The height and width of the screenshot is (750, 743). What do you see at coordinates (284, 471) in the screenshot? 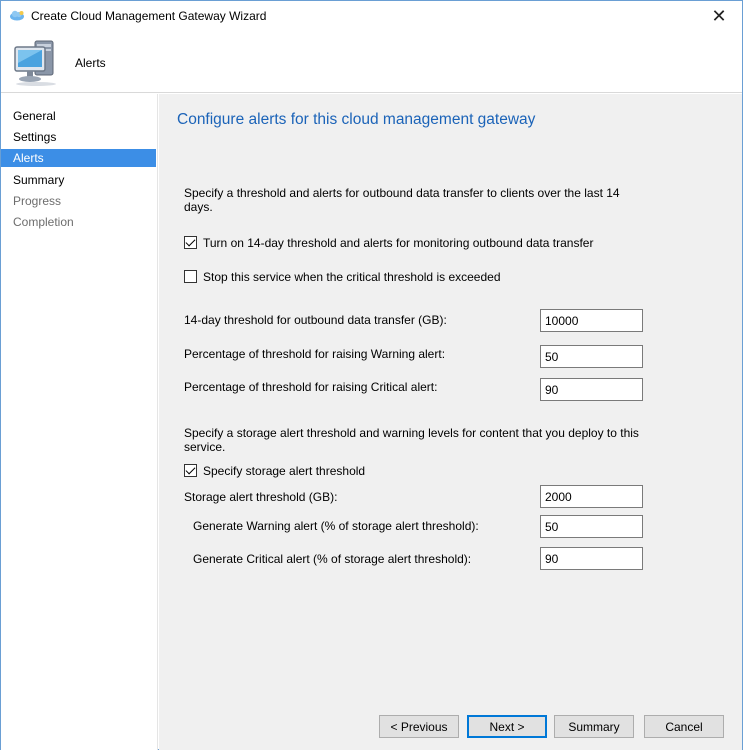
I see `specify-storage-label: Specify storage alert threshold` at bounding box center [284, 471].